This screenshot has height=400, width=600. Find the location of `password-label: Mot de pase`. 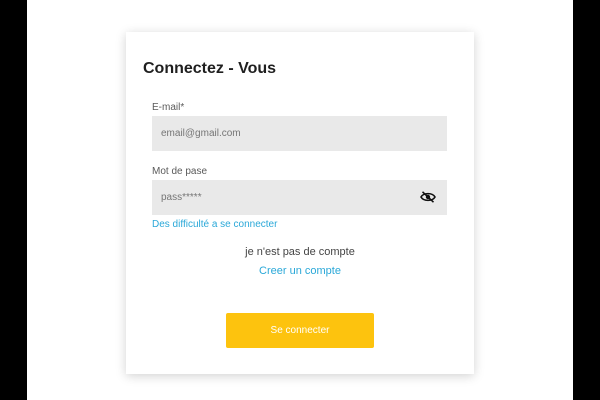

password-label: Mot de pase is located at coordinates (180, 171).